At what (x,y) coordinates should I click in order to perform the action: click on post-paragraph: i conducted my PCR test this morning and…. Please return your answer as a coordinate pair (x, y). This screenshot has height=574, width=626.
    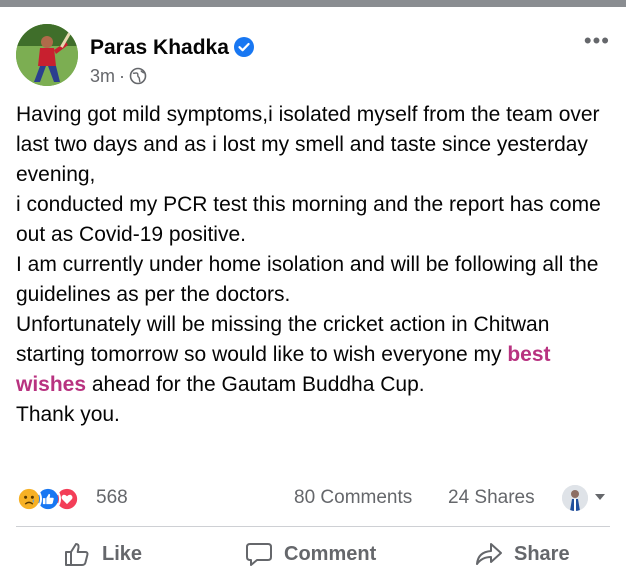
    Looking at the image, I should click on (316, 220).